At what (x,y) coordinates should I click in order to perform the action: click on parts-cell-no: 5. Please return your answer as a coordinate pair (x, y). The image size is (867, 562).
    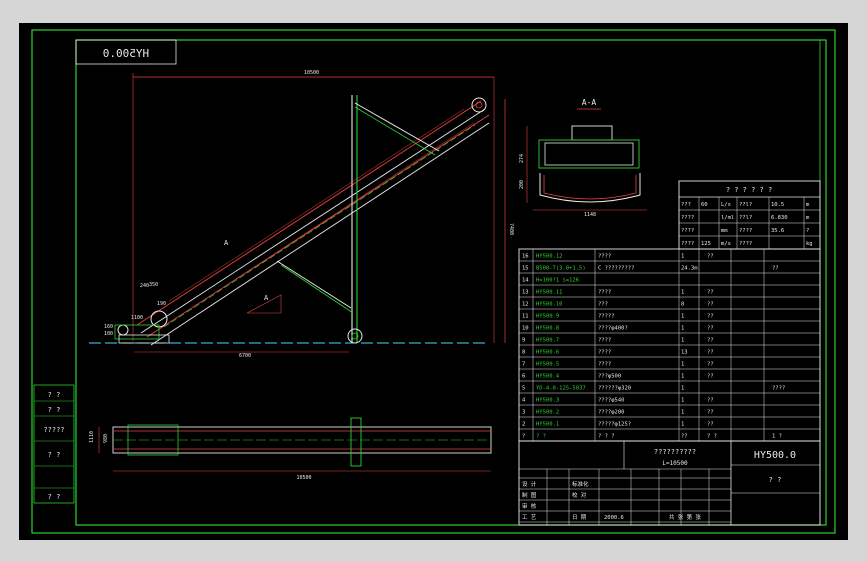
    Looking at the image, I should click on (523, 389).